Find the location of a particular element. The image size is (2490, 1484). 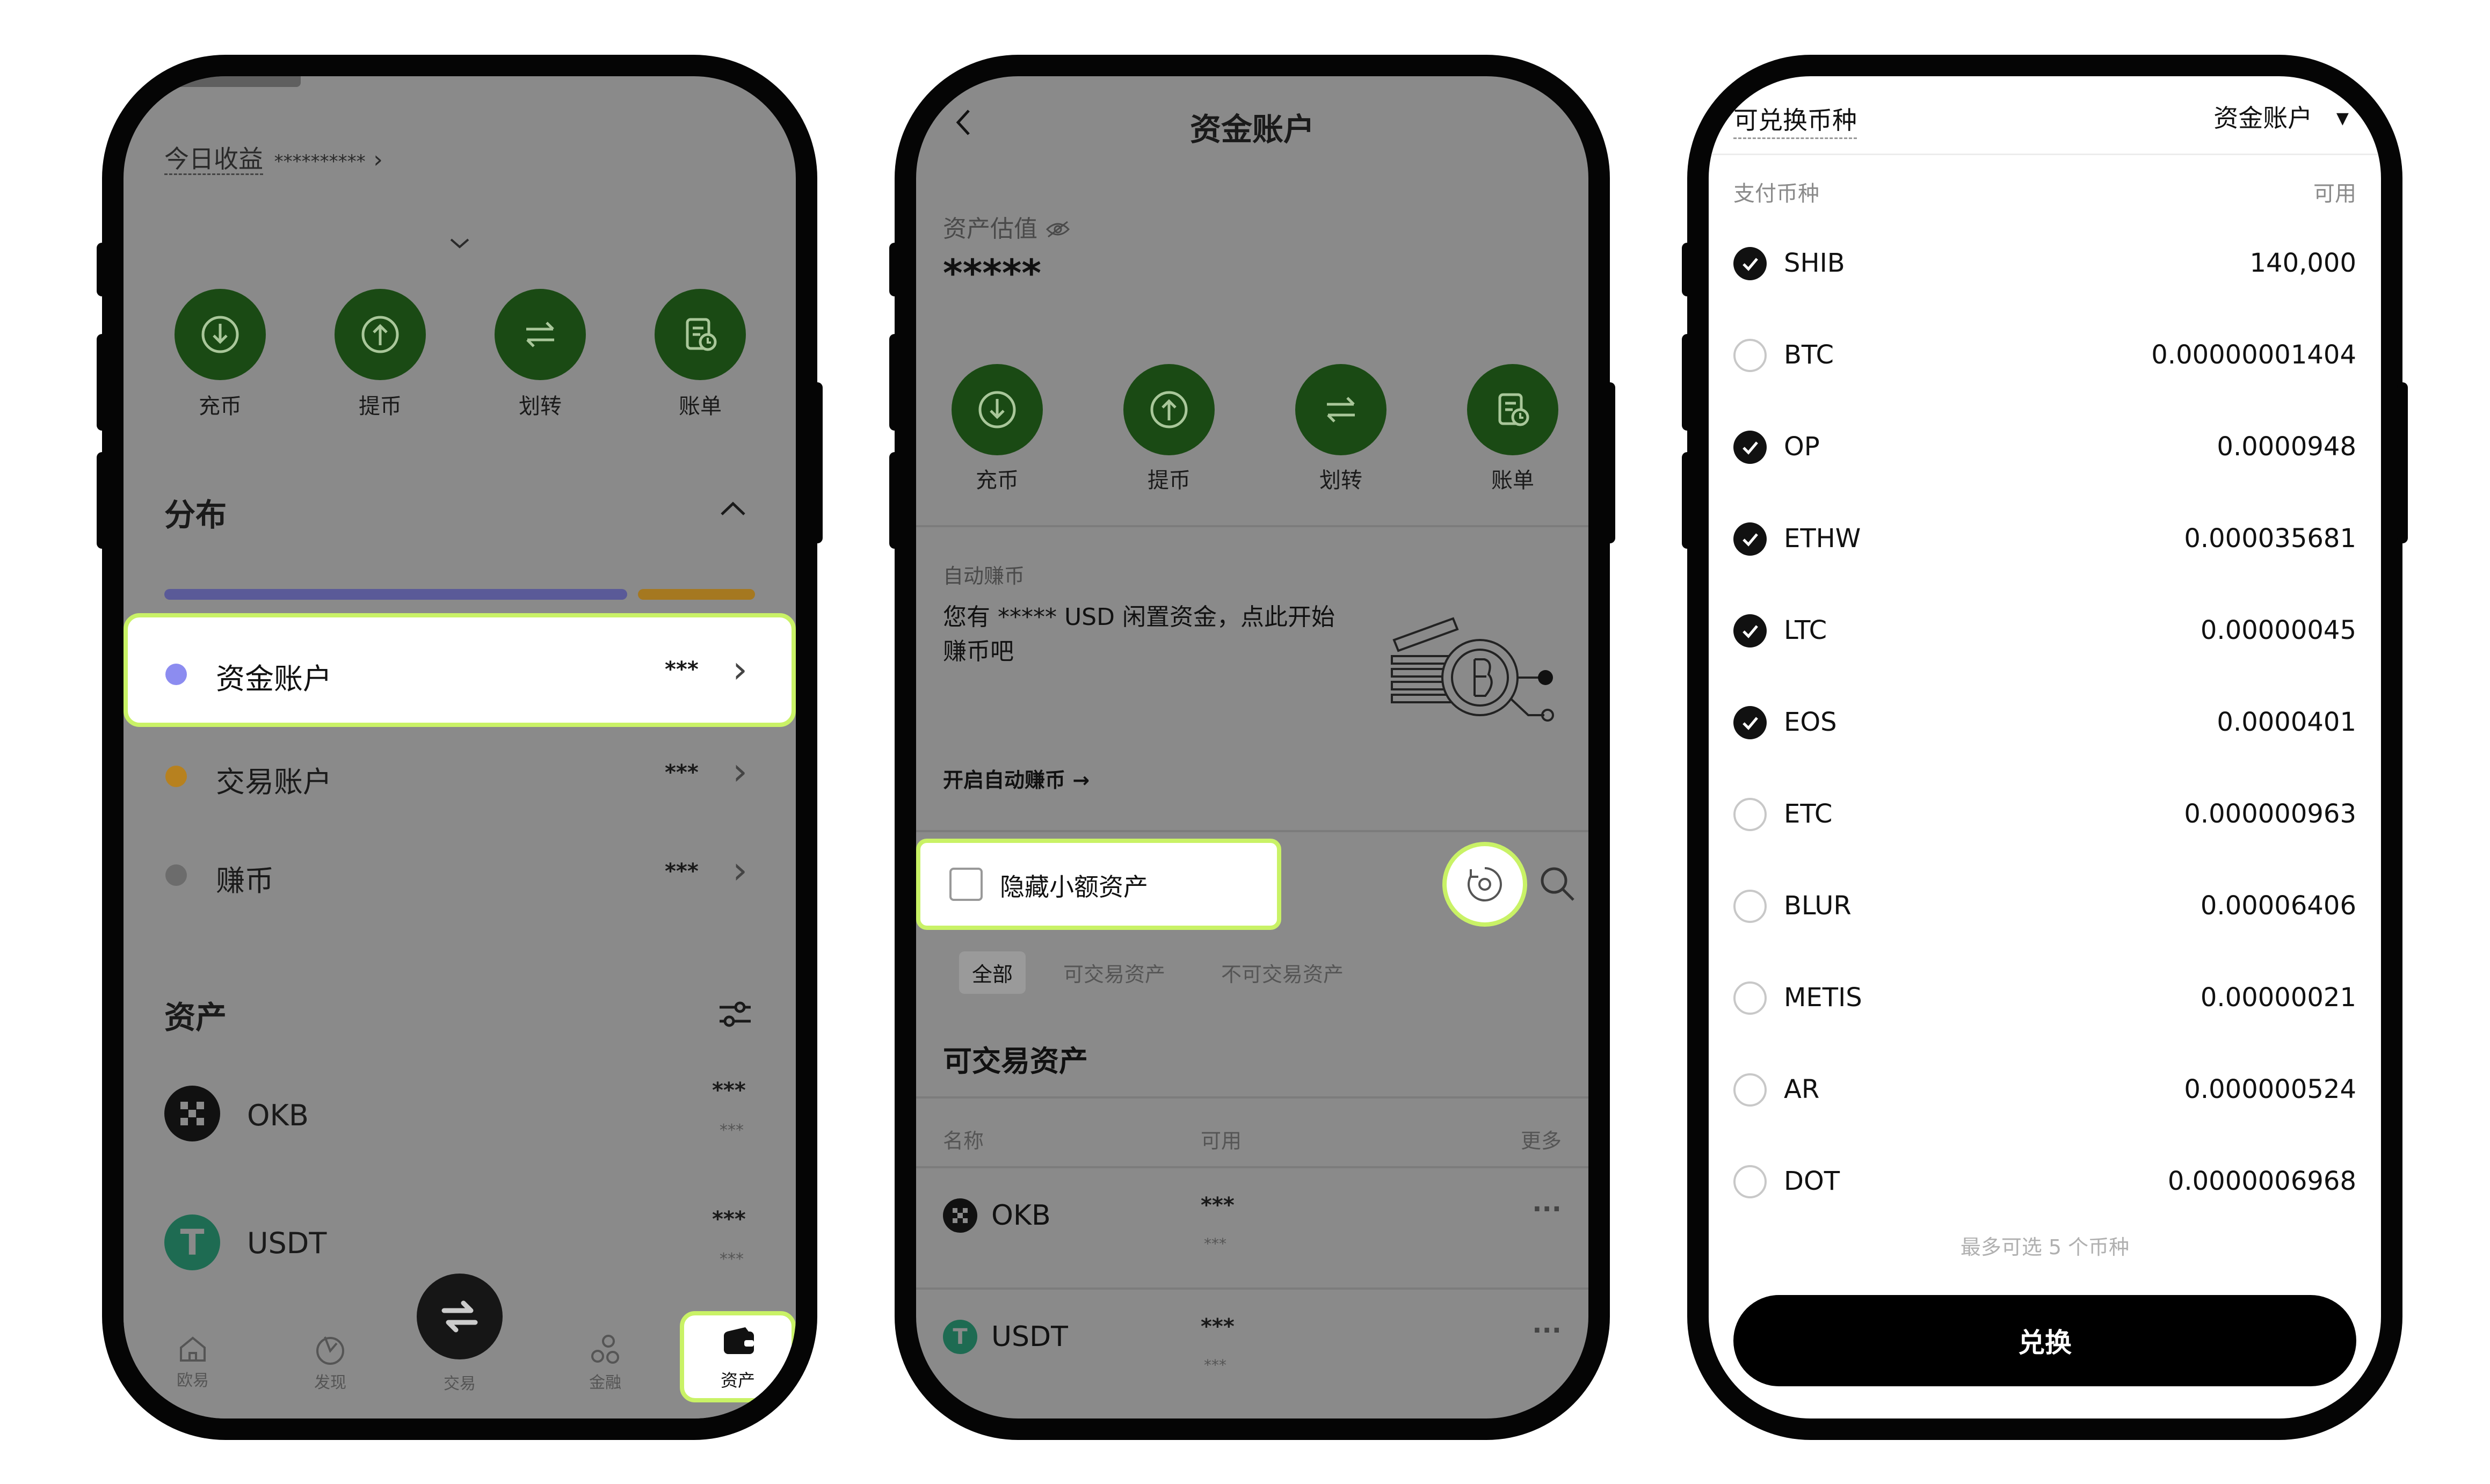

coin-row: SHIB 140,000 is located at coordinates (2045, 264).